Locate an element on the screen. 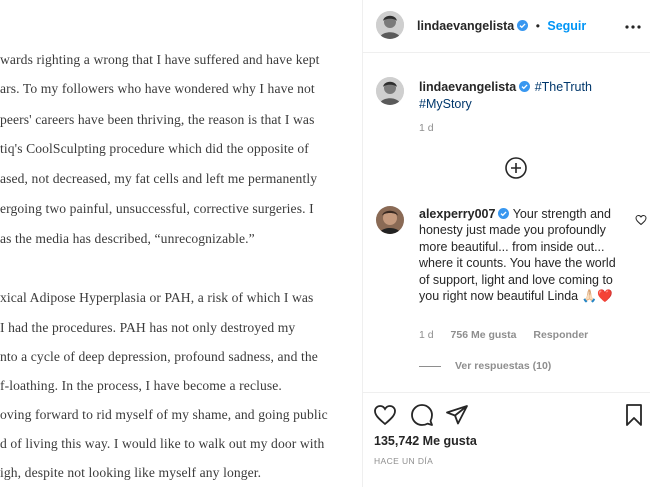 The height and width of the screenshot is (488, 650). post-actions: 135,742 Me gusta HACE UN DÍA is located at coordinates (506, 440).